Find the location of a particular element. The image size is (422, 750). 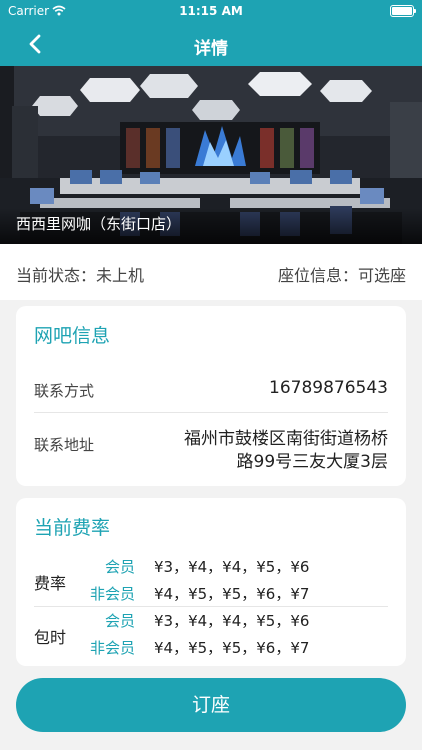

battery-icon is located at coordinates (403, 11).